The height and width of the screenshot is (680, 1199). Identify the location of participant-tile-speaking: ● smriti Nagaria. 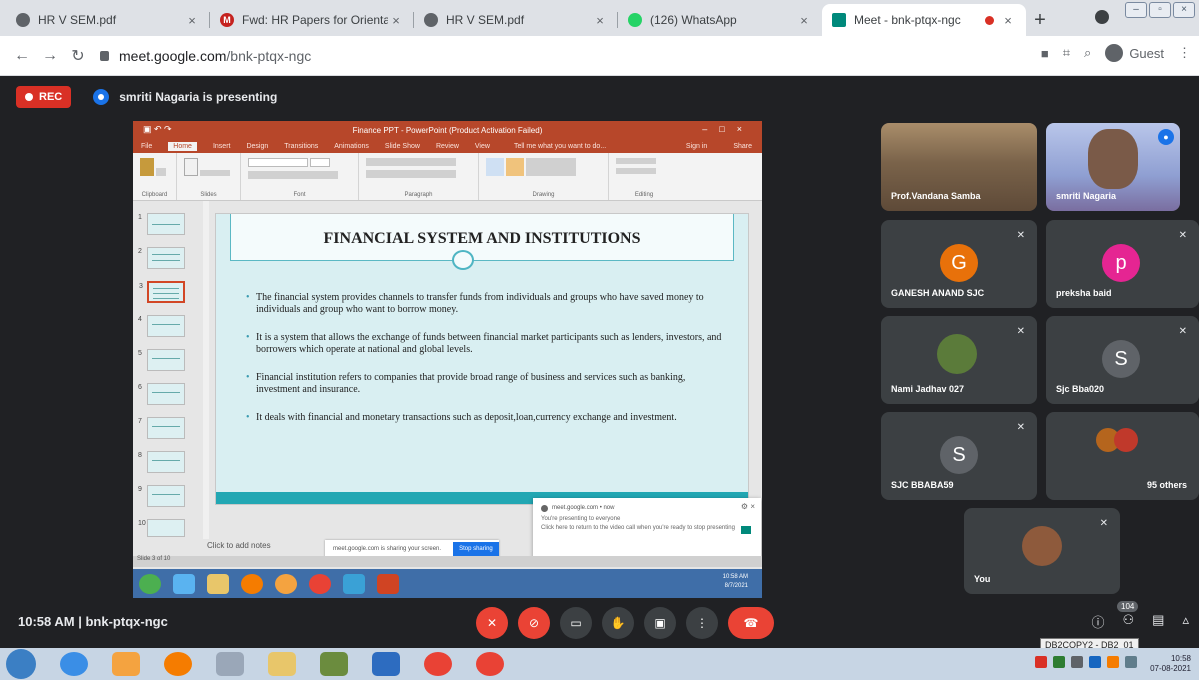
(1113, 167).